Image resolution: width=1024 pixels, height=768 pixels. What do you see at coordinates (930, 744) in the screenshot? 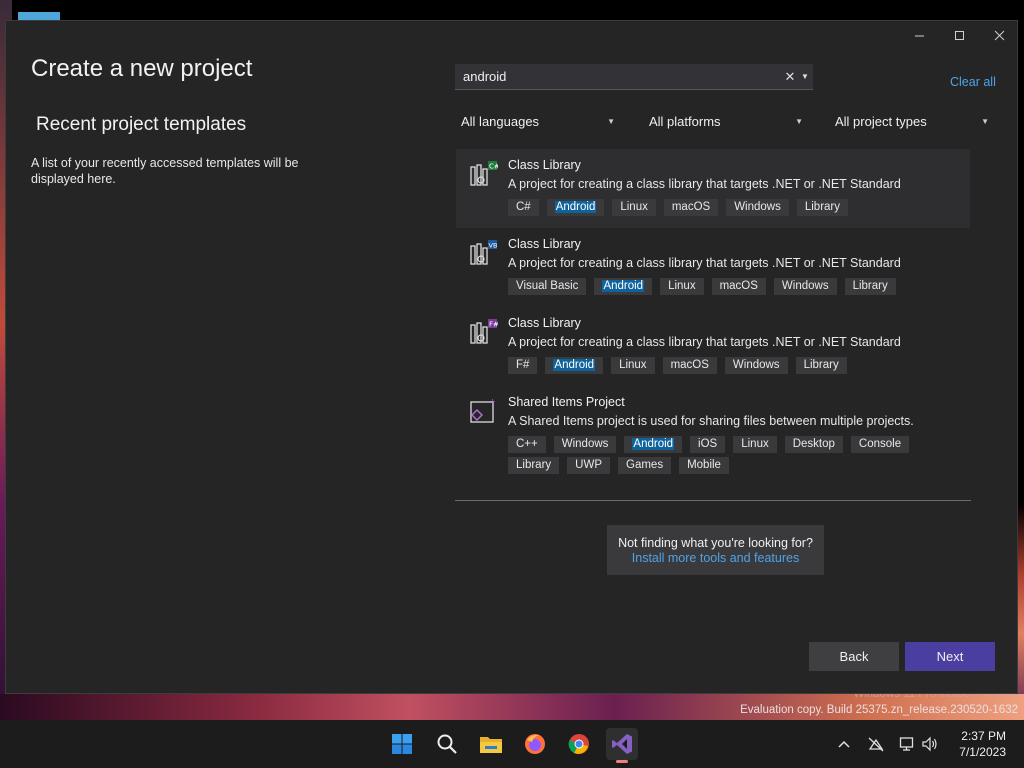
I see `volume-icon` at bounding box center [930, 744].